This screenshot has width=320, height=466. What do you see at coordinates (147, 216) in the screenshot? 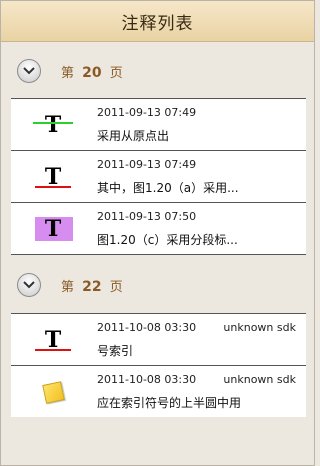
I see `annotation-time: 2011-09-13 07:50` at bounding box center [147, 216].